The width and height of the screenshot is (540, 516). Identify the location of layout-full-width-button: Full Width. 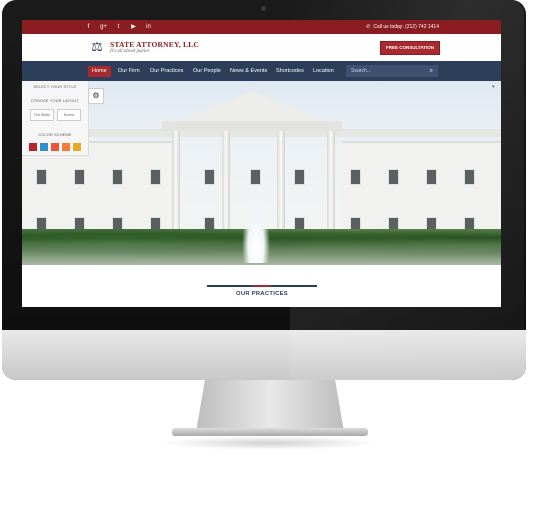
(42, 115).